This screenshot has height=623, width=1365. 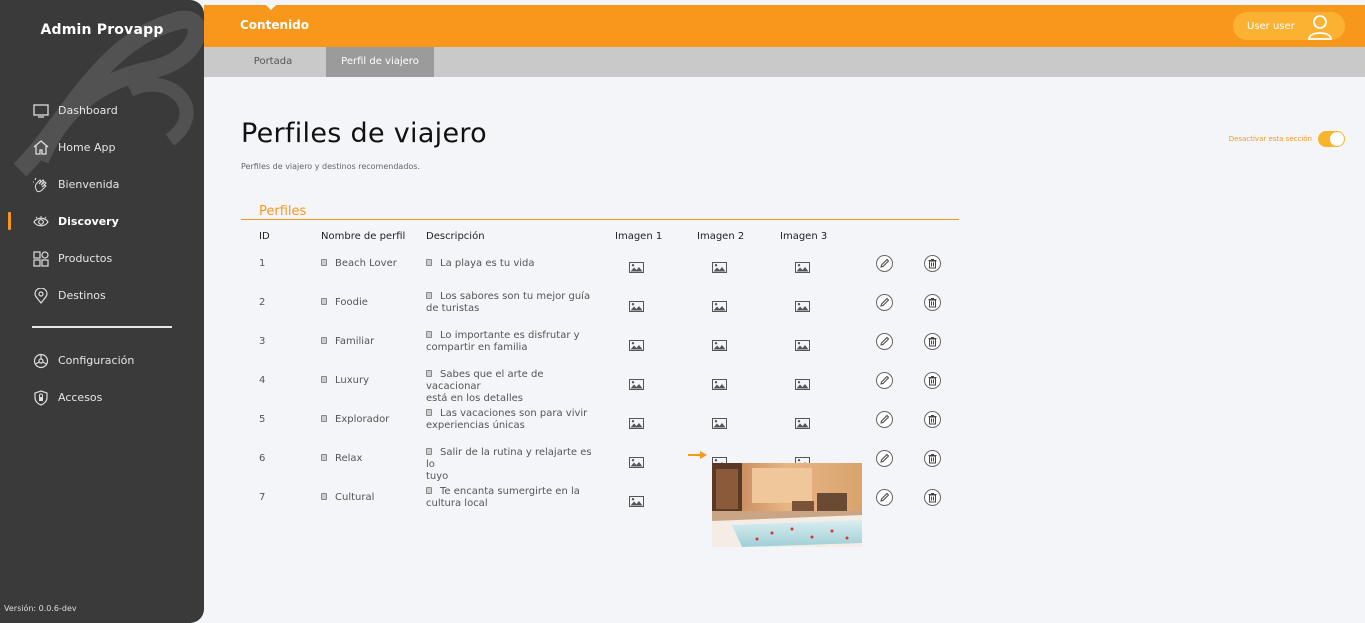 What do you see at coordinates (262, 380) in the screenshot?
I see `cell-id: 4` at bounding box center [262, 380].